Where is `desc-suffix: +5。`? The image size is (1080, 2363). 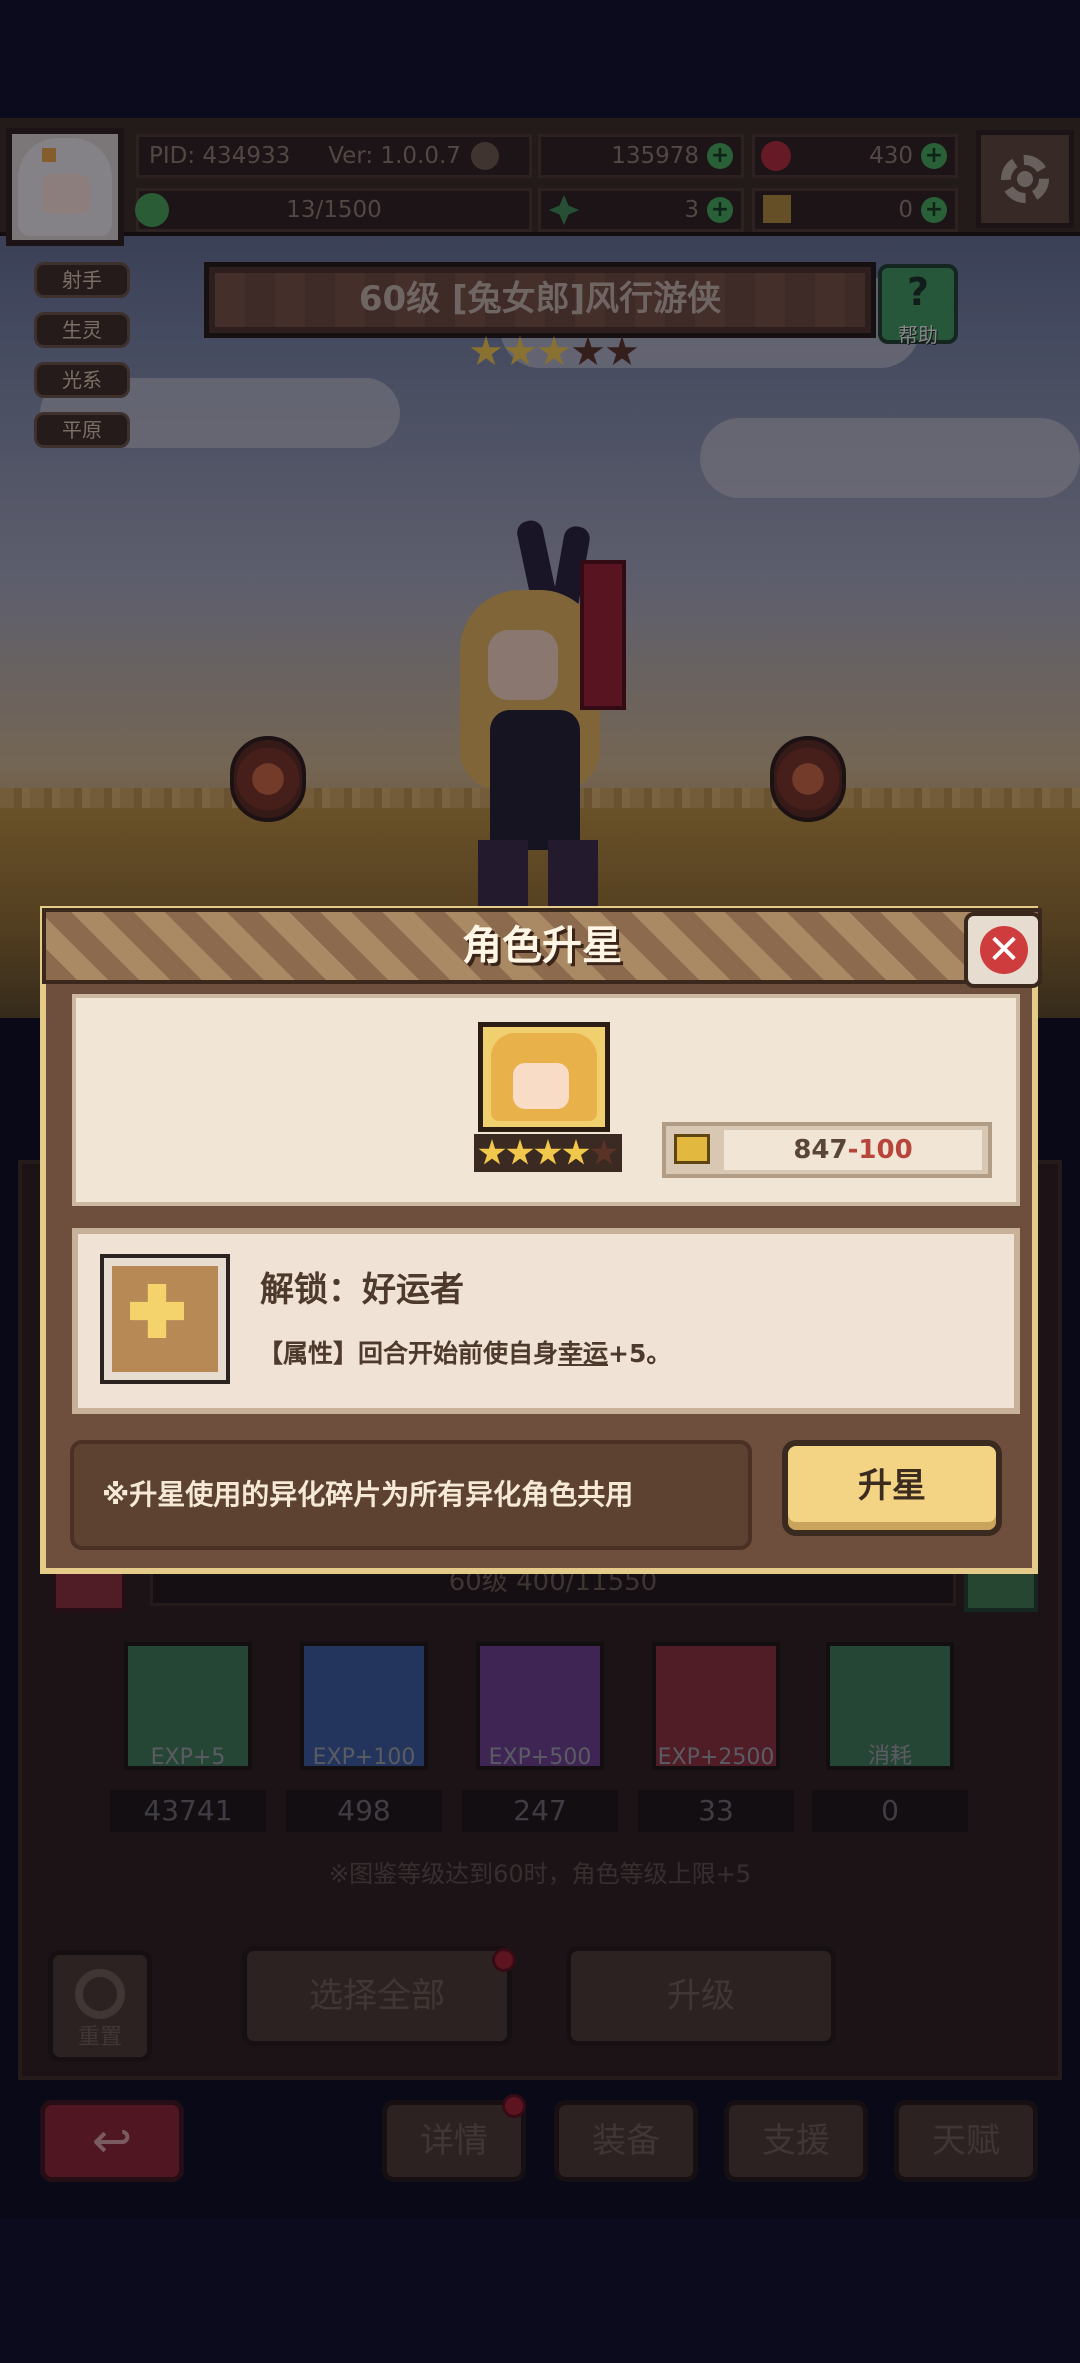 desc-suffix: +5。 is located at coordinates (640, 1353).